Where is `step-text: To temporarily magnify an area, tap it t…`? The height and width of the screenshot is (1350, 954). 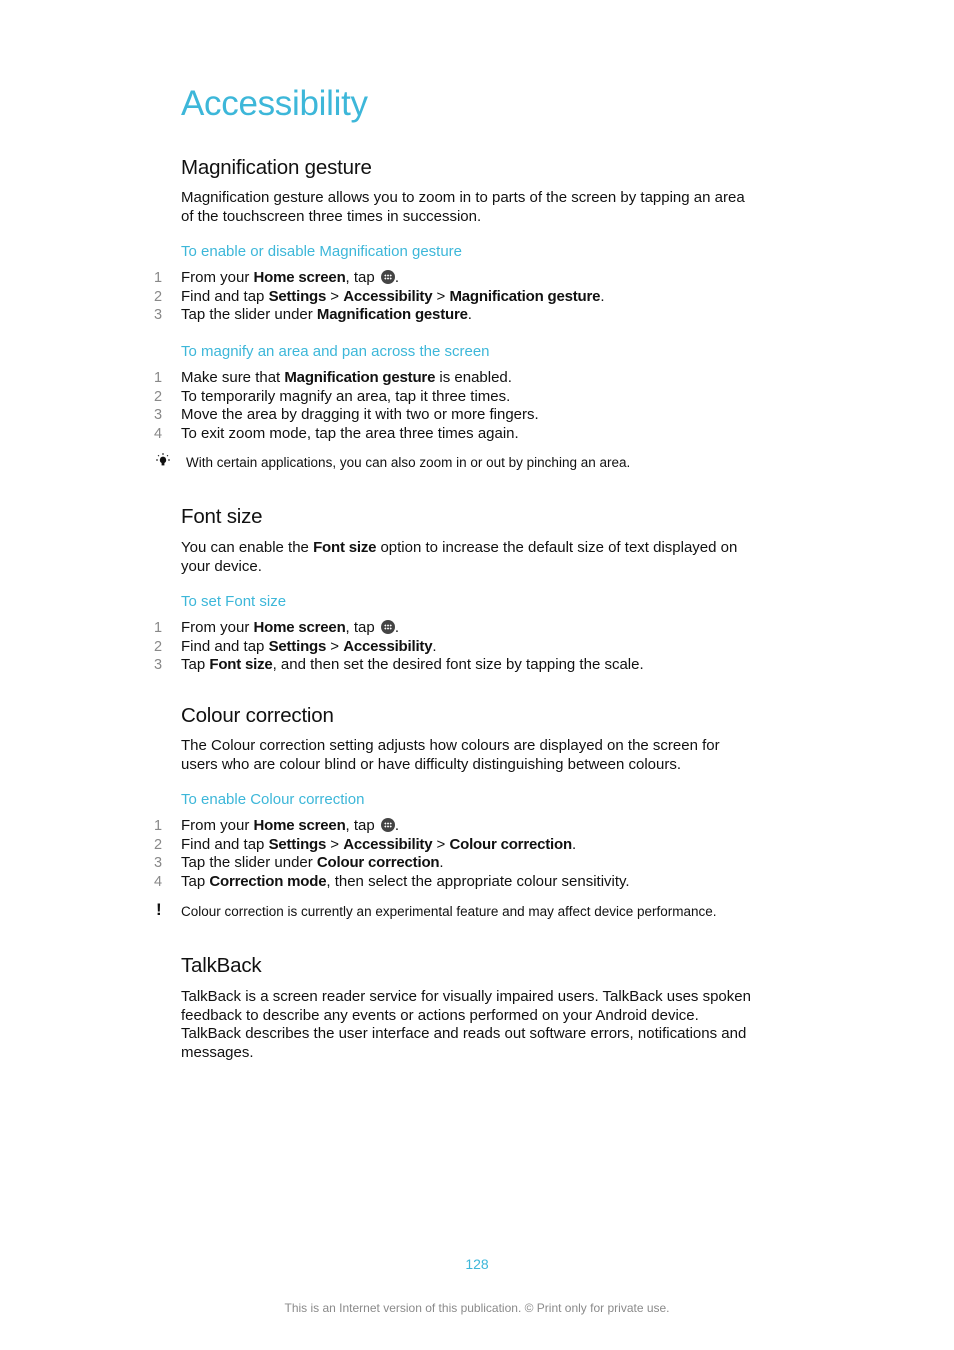
step-text: To temporarily magnify an area, tap it t… is located at coordinates (346, 396).